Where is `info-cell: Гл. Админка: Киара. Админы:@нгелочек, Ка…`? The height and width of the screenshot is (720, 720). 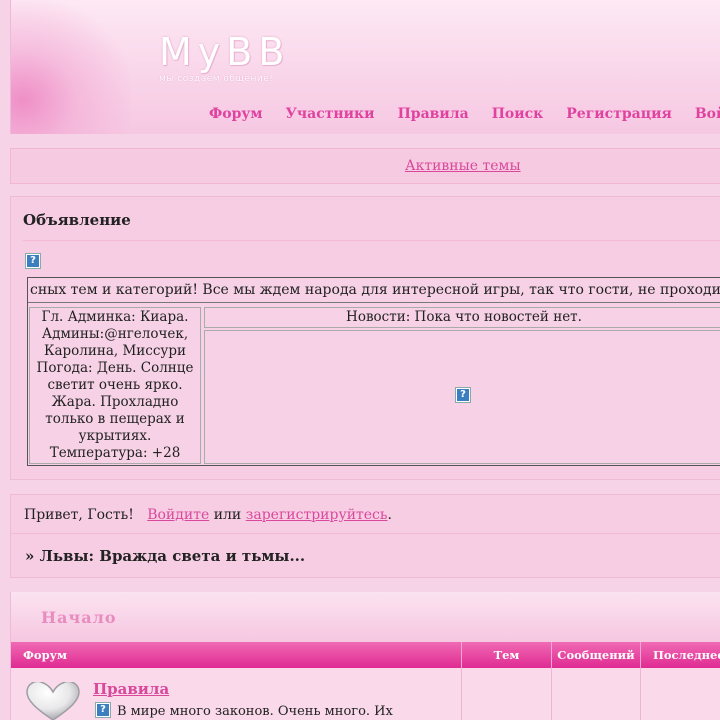 info-cell: Гл. Админка: Киара. Админы:@нгелочек, Ка… is located at coordinates (115, 385).